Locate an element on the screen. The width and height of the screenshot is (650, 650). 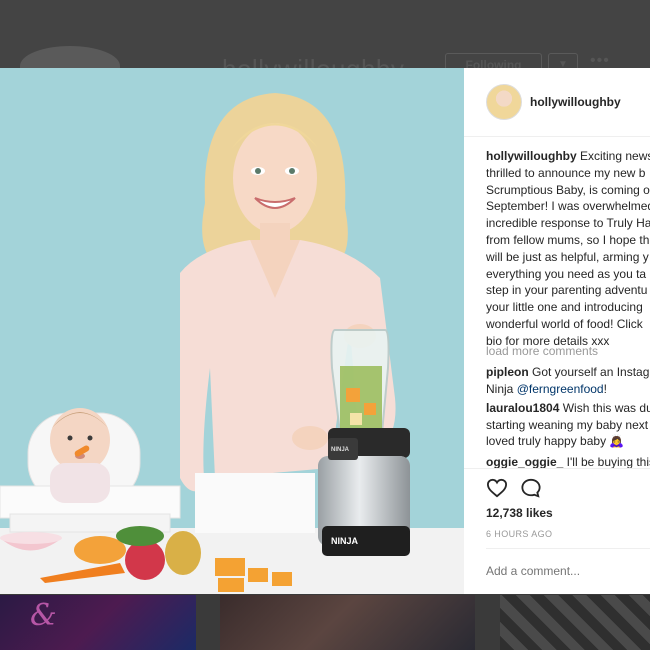
add-comment-input is located at coordinates (566, 571).